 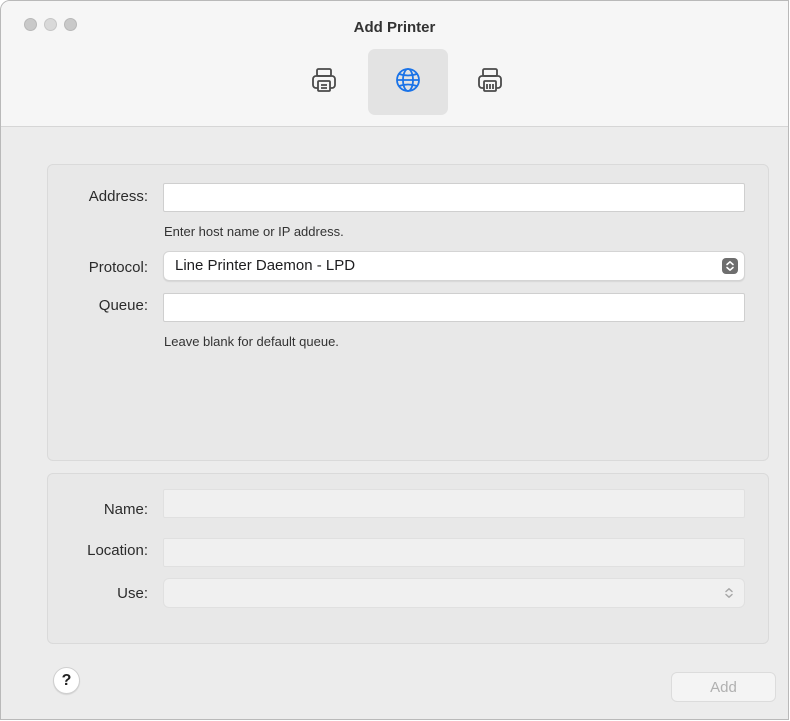 What do you see at coordinates (123, 305) in the screenshot?
I see `queue-label: Queue:` at bounding box center [123, 305].